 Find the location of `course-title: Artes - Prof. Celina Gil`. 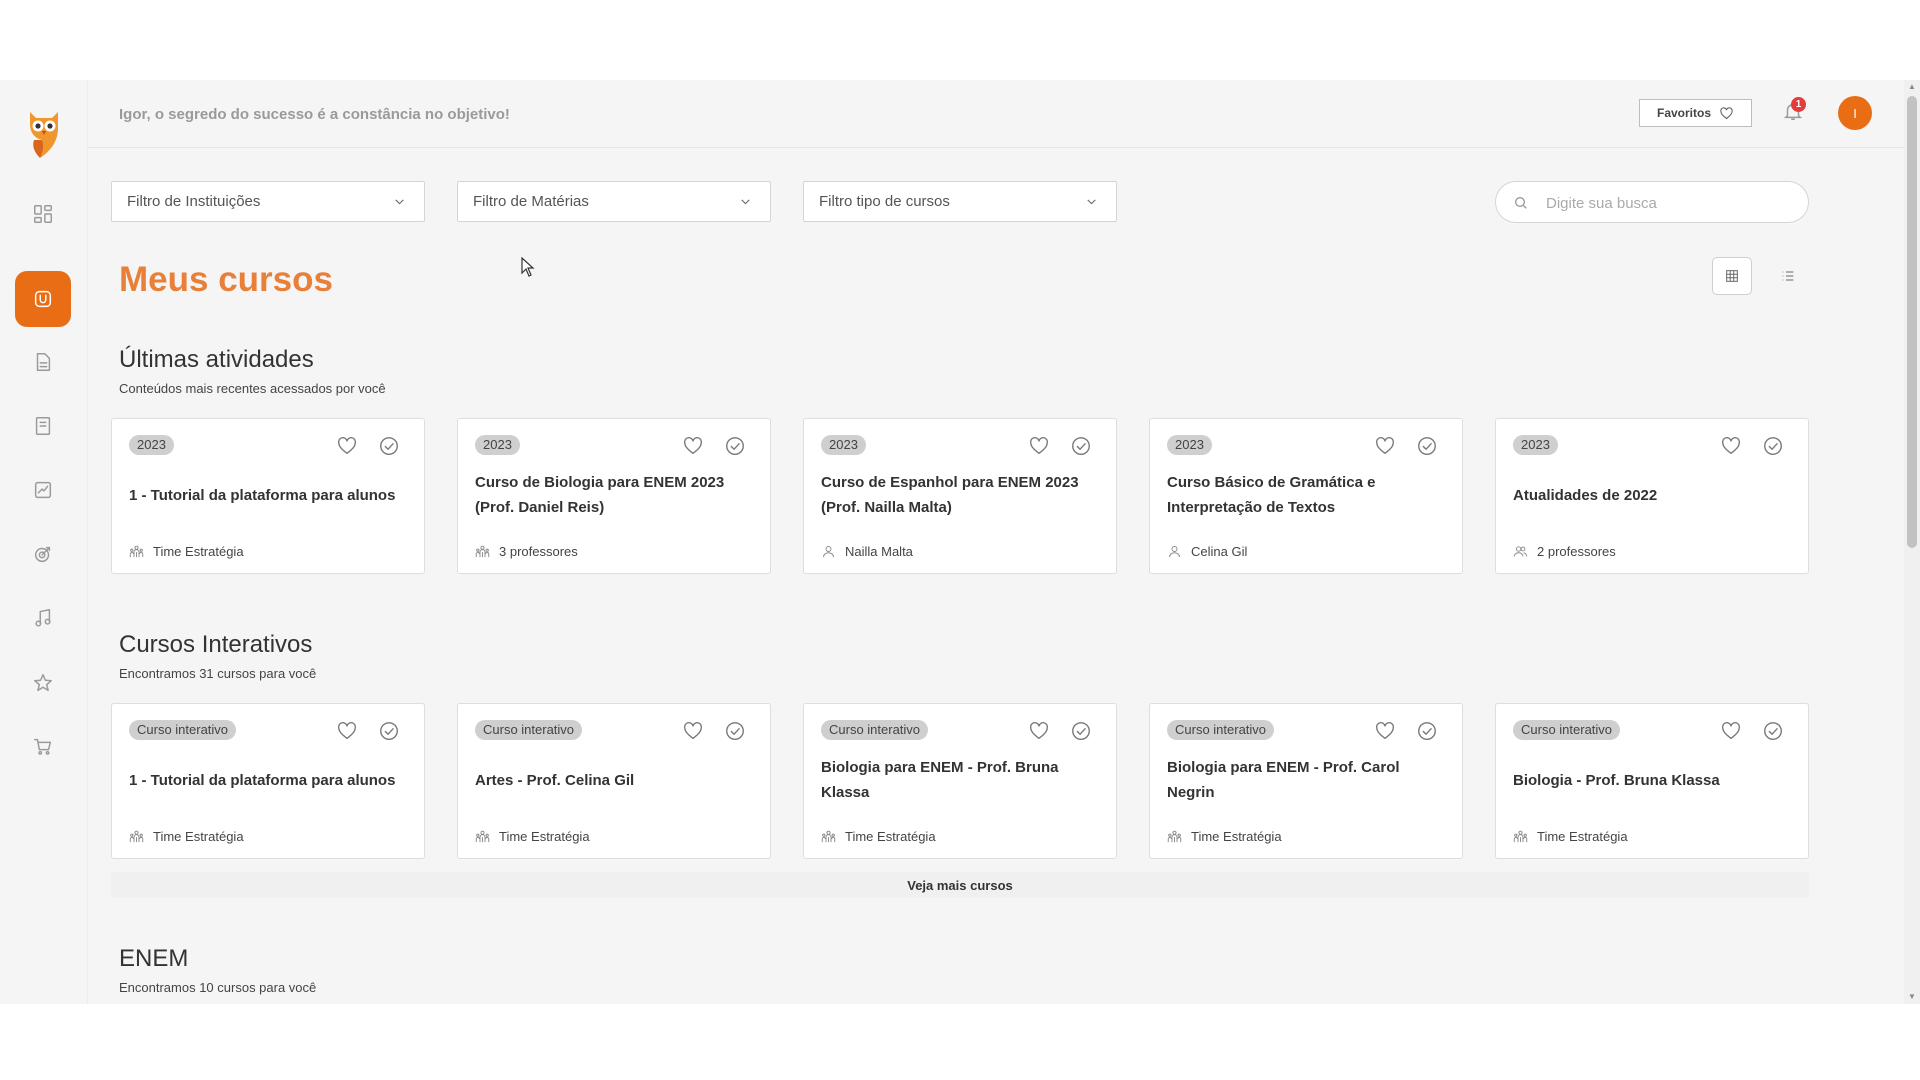

course-title: Artes - Prof. Celina Gil is located at coordinates (615, 780).